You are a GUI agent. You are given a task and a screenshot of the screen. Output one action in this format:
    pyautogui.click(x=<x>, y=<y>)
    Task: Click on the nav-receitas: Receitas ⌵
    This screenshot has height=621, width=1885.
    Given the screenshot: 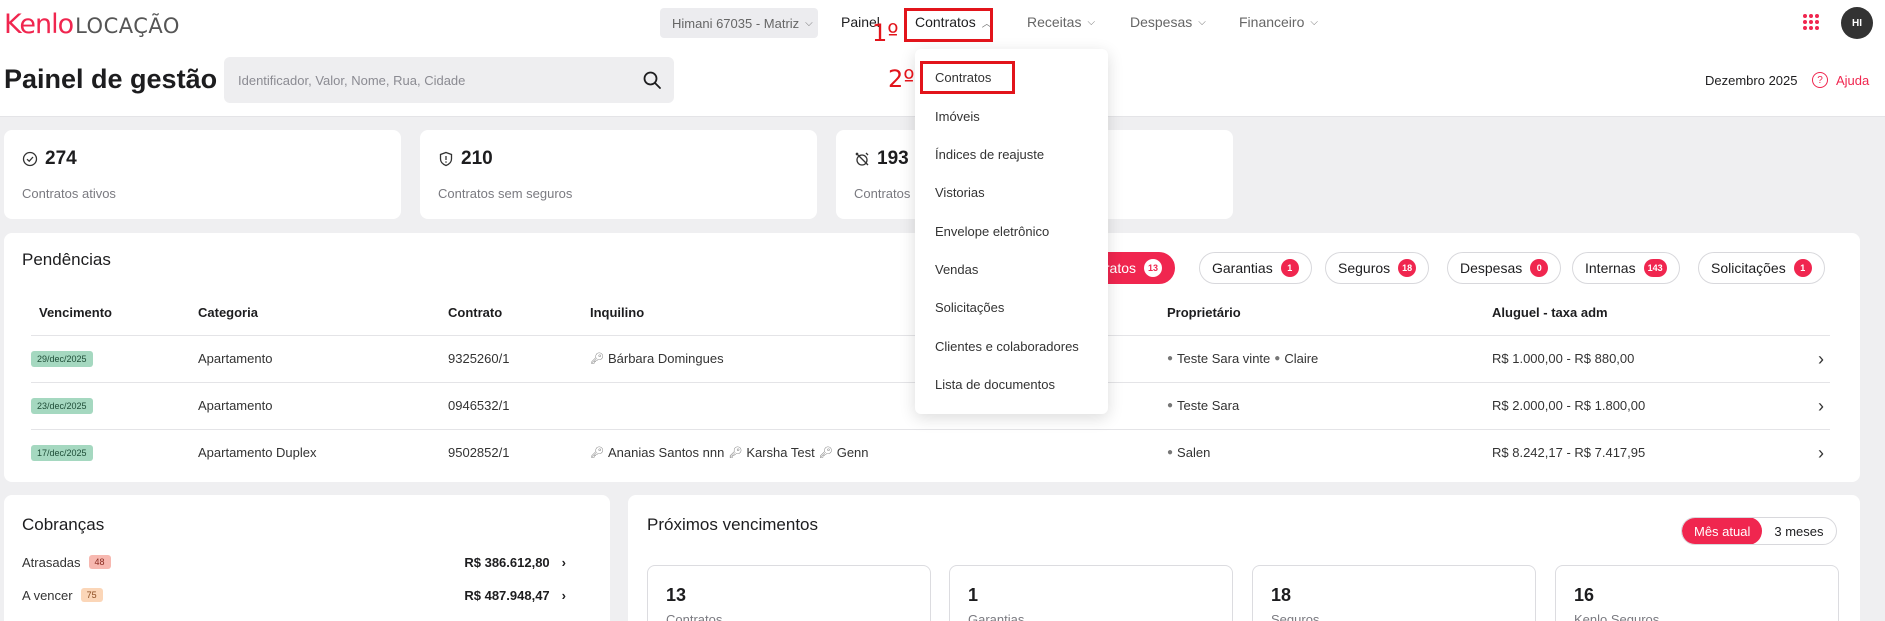 What is the action you would take?
    pyautogui.click(x=1061, y=22)
    